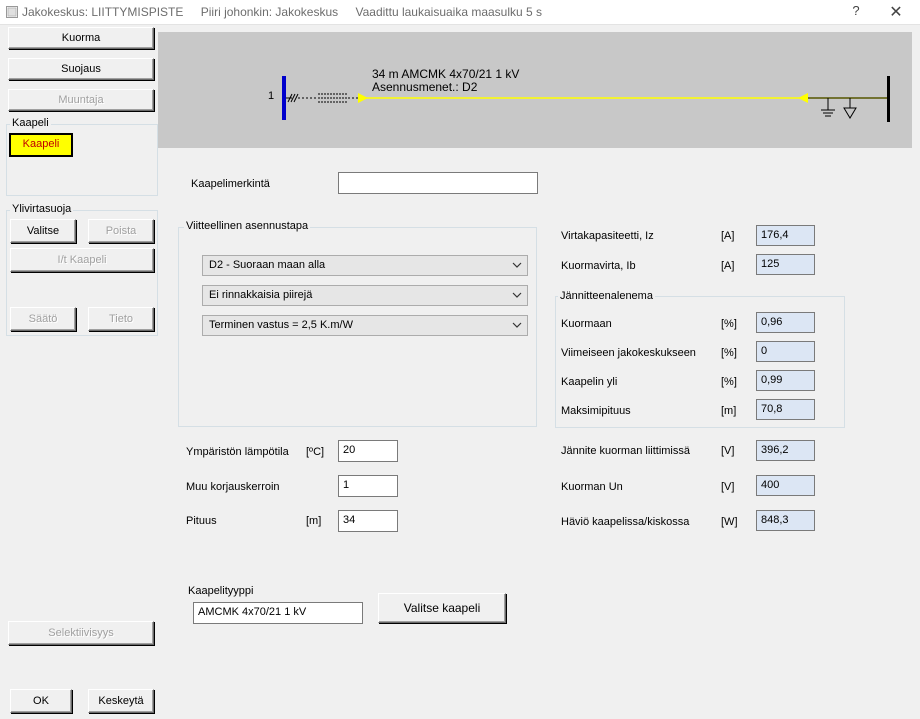 The width and height of the screenshot is (920, 719). Describe the element at coordinates (785, 485) in the screenshot. I see `kuorman-un-value: 400` at that location.